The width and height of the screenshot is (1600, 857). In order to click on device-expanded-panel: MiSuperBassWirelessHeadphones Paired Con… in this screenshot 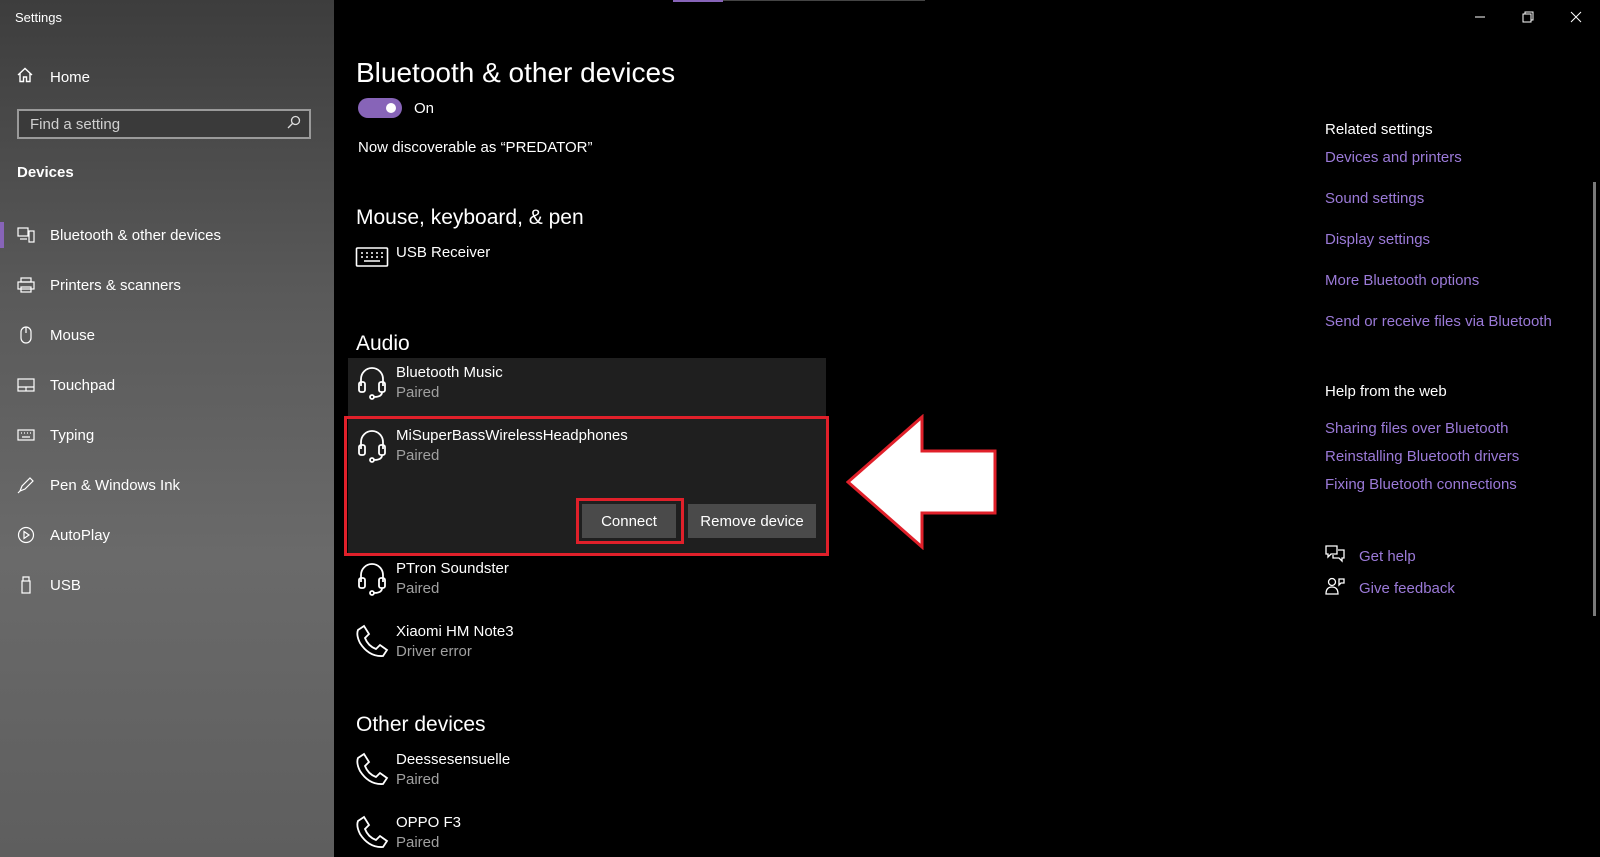, I will do `click(587, 487)`.